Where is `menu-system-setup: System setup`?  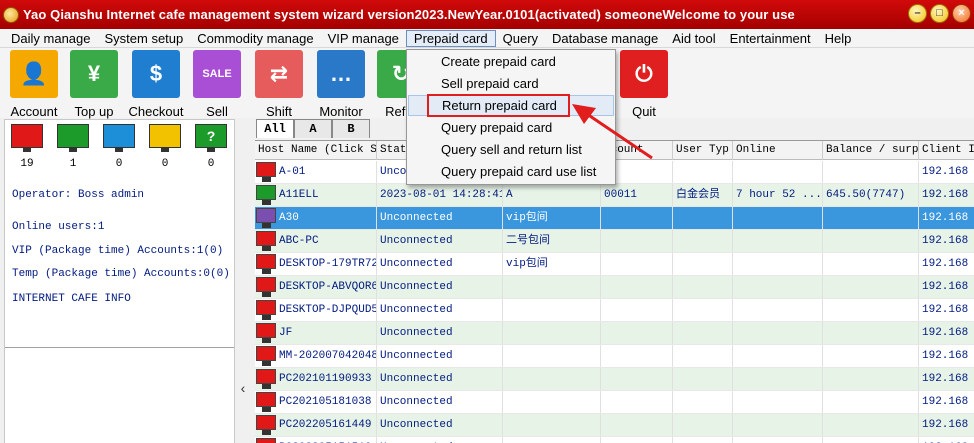 menu-system-setup: System setup is located at coordinates (144, 38).